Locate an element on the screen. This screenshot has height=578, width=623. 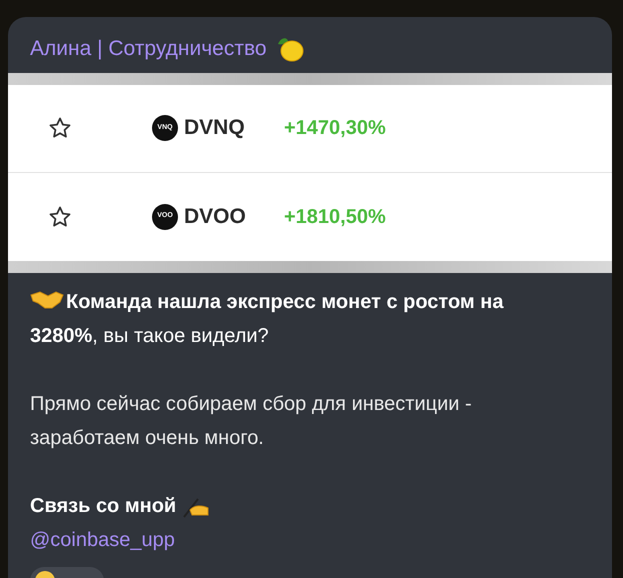
ticker: DVOO is located at coordinates (215, 217).